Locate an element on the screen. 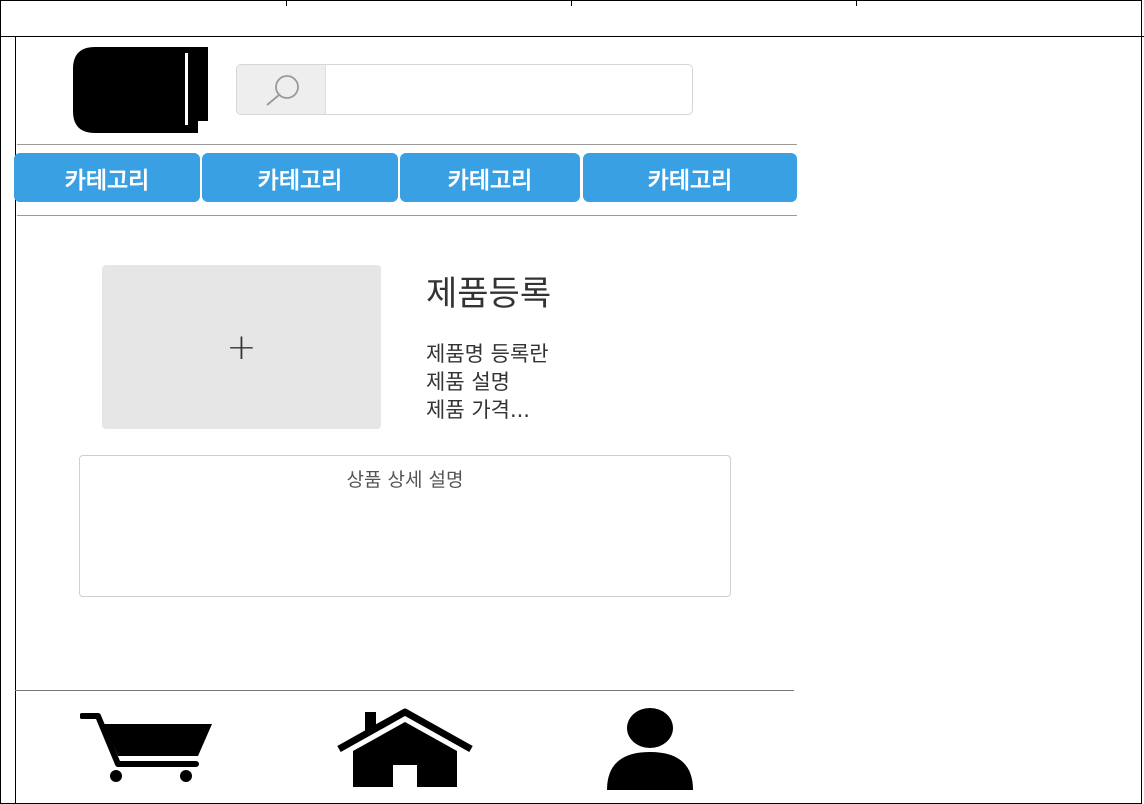  product-description-field: 제품 설명 is located at coordinates (468, 381).